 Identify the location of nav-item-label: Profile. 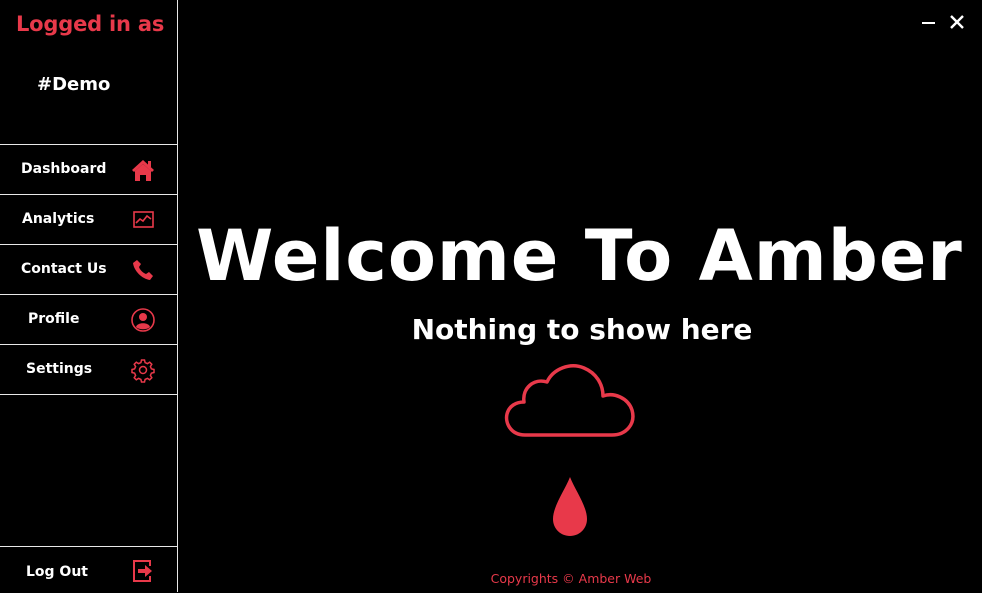
(54, 319).